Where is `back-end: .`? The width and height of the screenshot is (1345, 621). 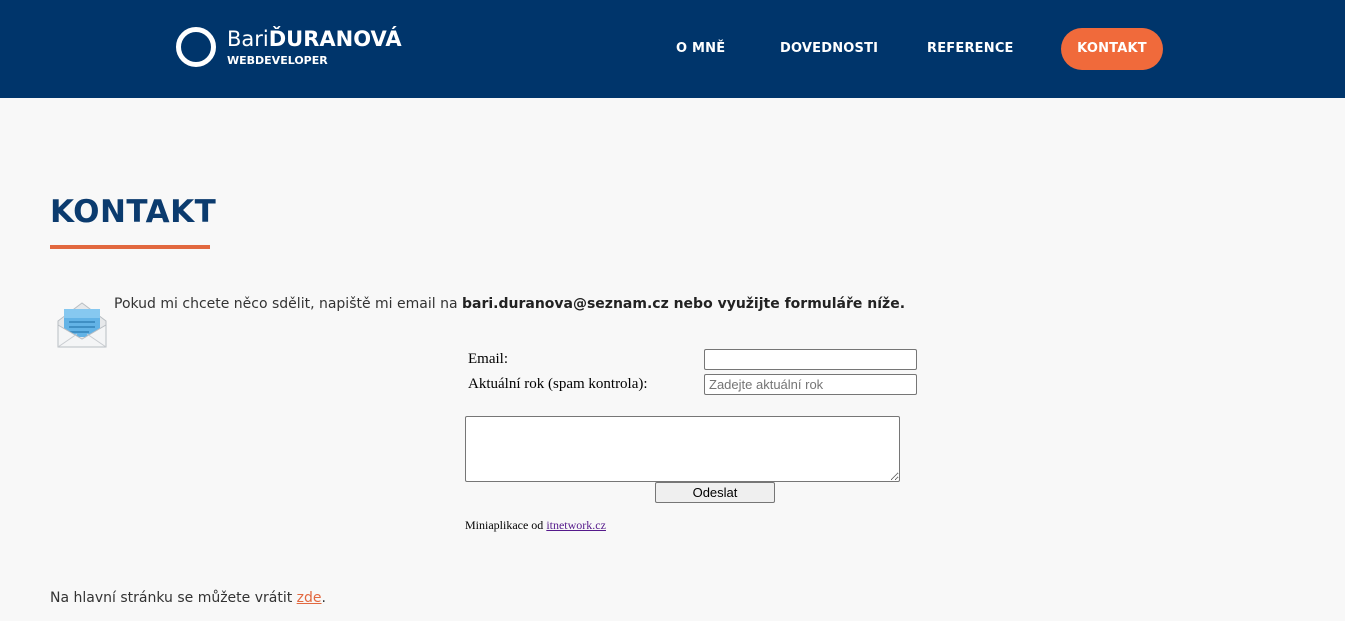
back-end: . is located at coordinates (323, 598).